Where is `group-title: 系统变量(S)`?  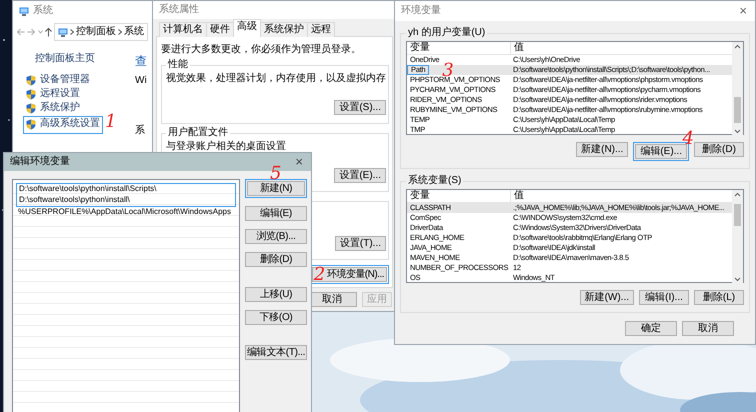
group-title: 系统变量(S) is located at coordinates (435, 181).